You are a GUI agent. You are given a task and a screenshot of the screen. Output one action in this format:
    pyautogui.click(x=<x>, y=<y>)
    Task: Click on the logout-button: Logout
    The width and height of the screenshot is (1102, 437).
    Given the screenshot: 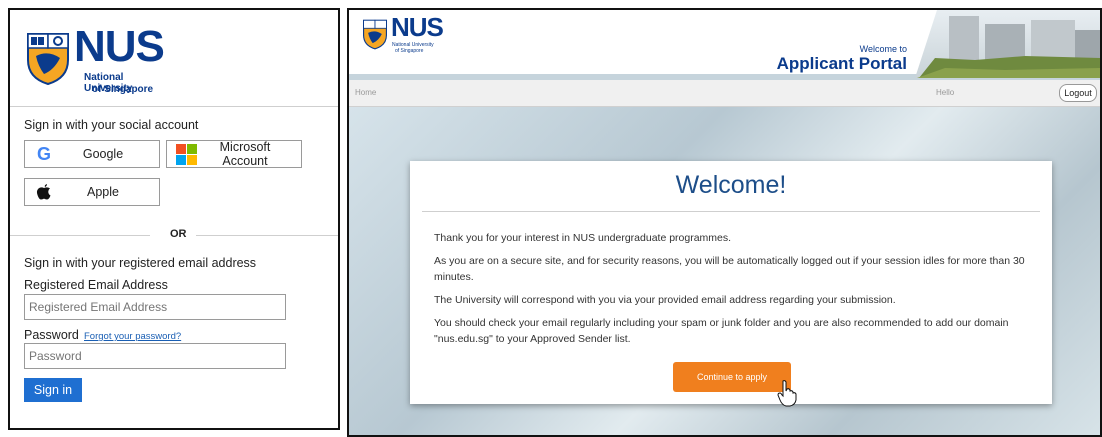 What is the action you would take?
    pyautogui.click(x=1078, y=93)
    